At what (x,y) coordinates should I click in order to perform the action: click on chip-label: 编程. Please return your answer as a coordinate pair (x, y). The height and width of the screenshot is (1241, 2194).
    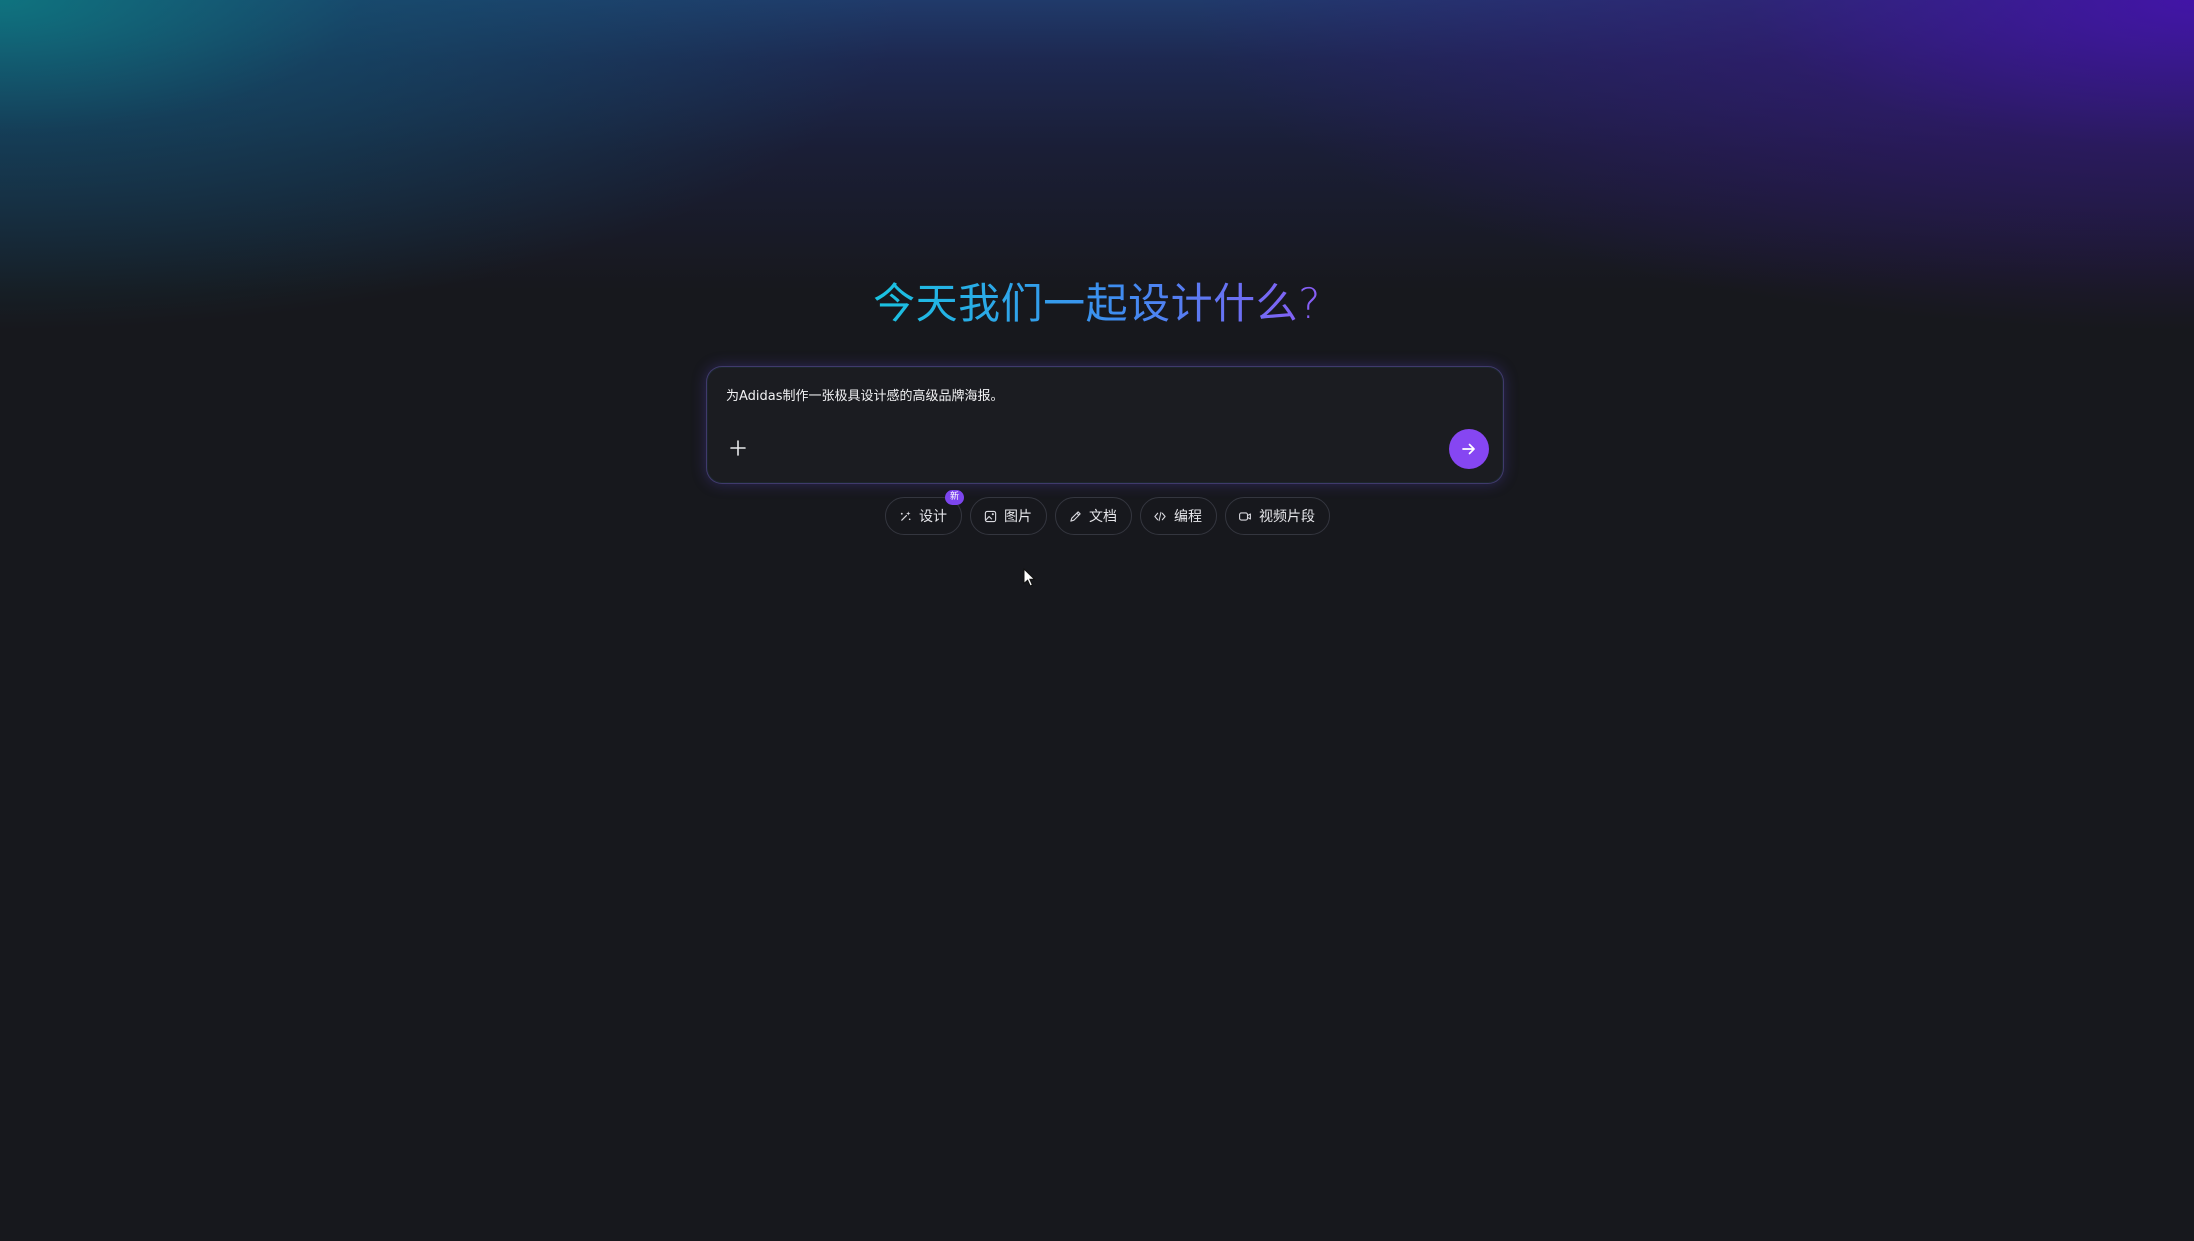
    Looking at the image, I should click on (1188, 517).